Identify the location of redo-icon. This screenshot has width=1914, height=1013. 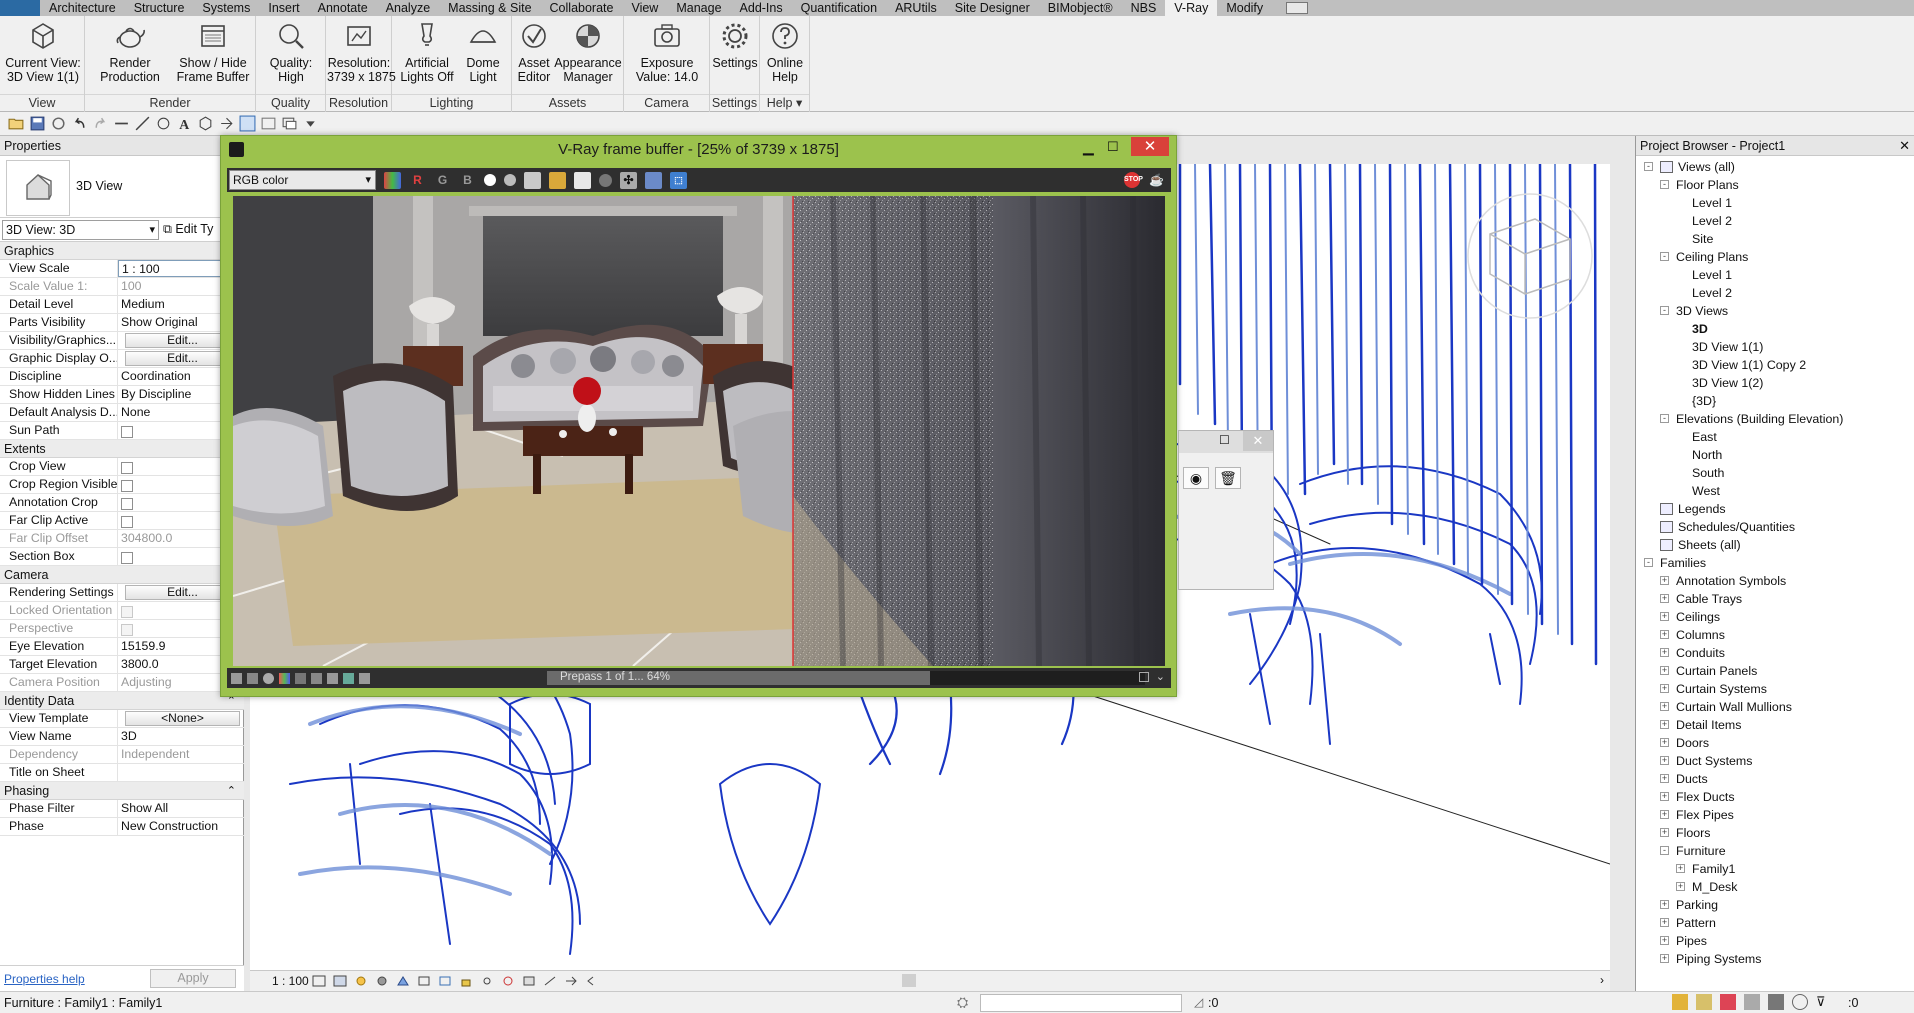
(100, 123).